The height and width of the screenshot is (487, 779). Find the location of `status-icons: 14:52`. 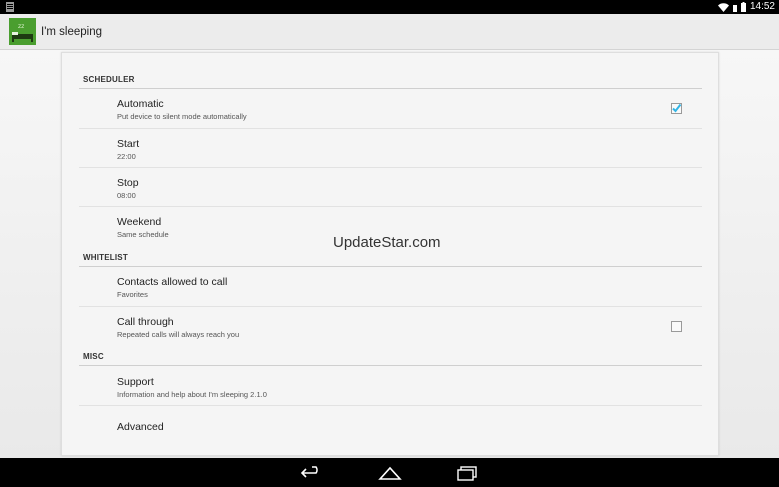

status-icons: 14:52 is located at coordinates (746, 7).